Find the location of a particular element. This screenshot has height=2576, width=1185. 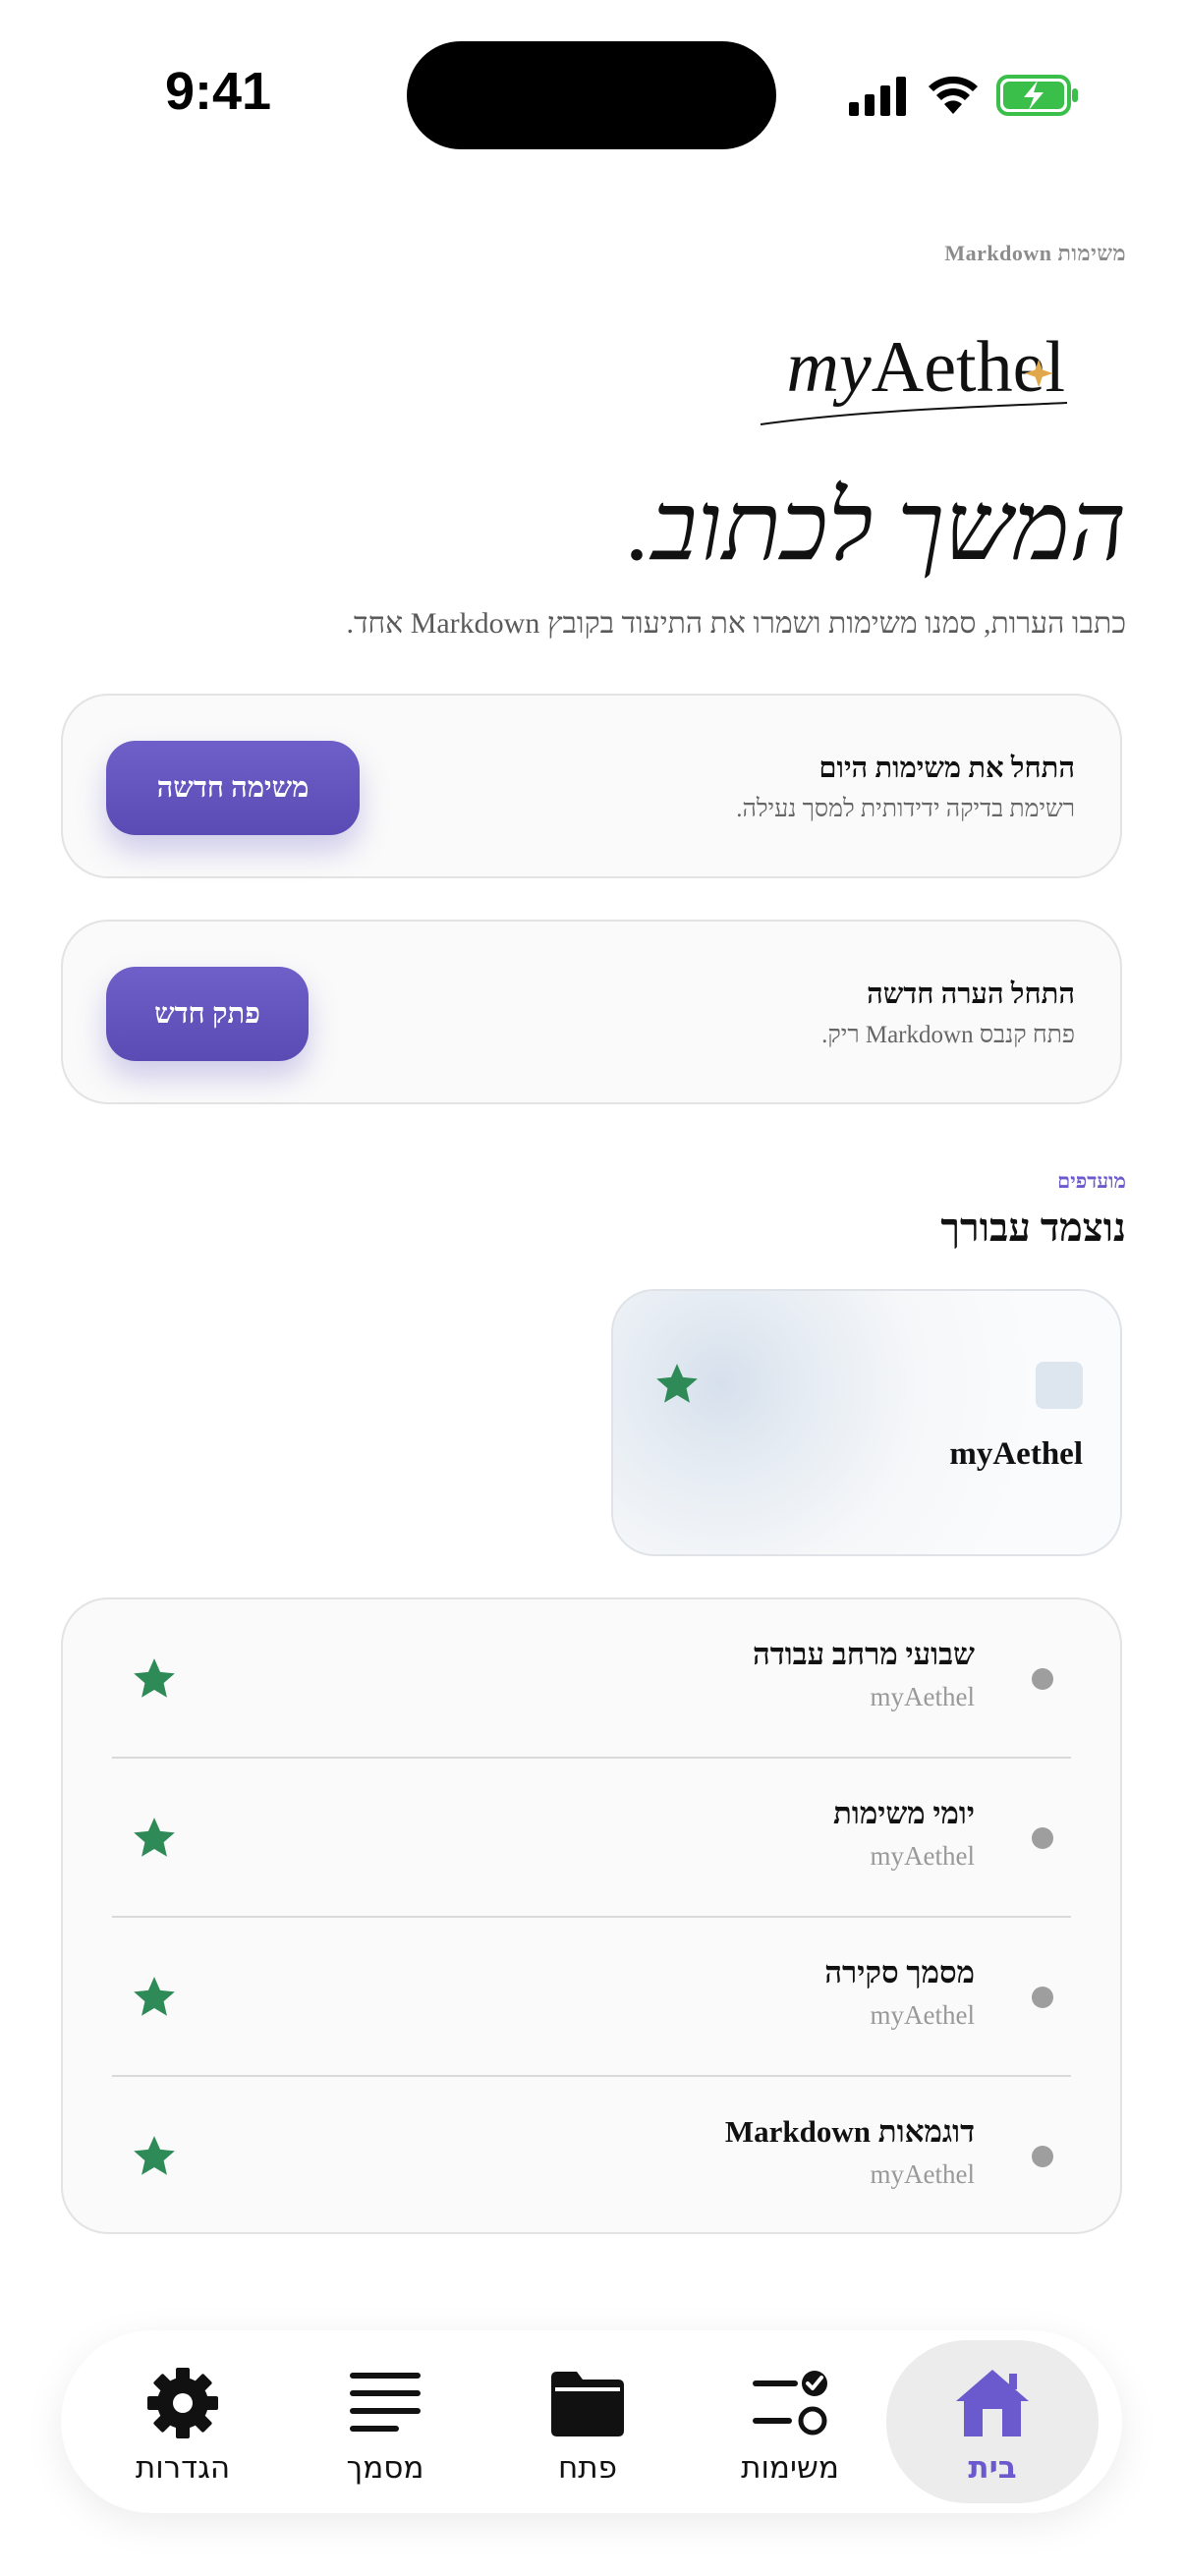

app-logo: myAethel is located at coordinates (914, 376).